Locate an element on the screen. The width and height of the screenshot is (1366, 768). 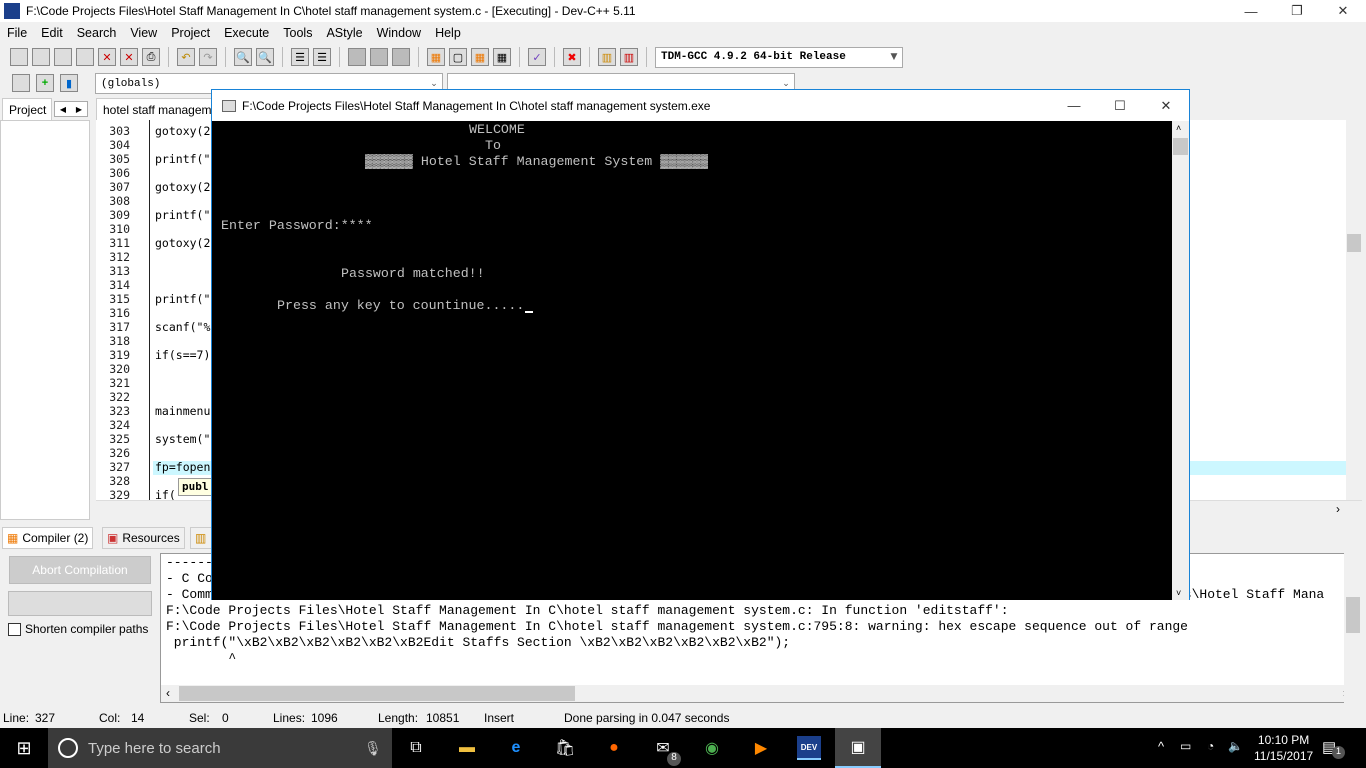
windows-start-icon: ⊞ is located at coordinates (24, 748).